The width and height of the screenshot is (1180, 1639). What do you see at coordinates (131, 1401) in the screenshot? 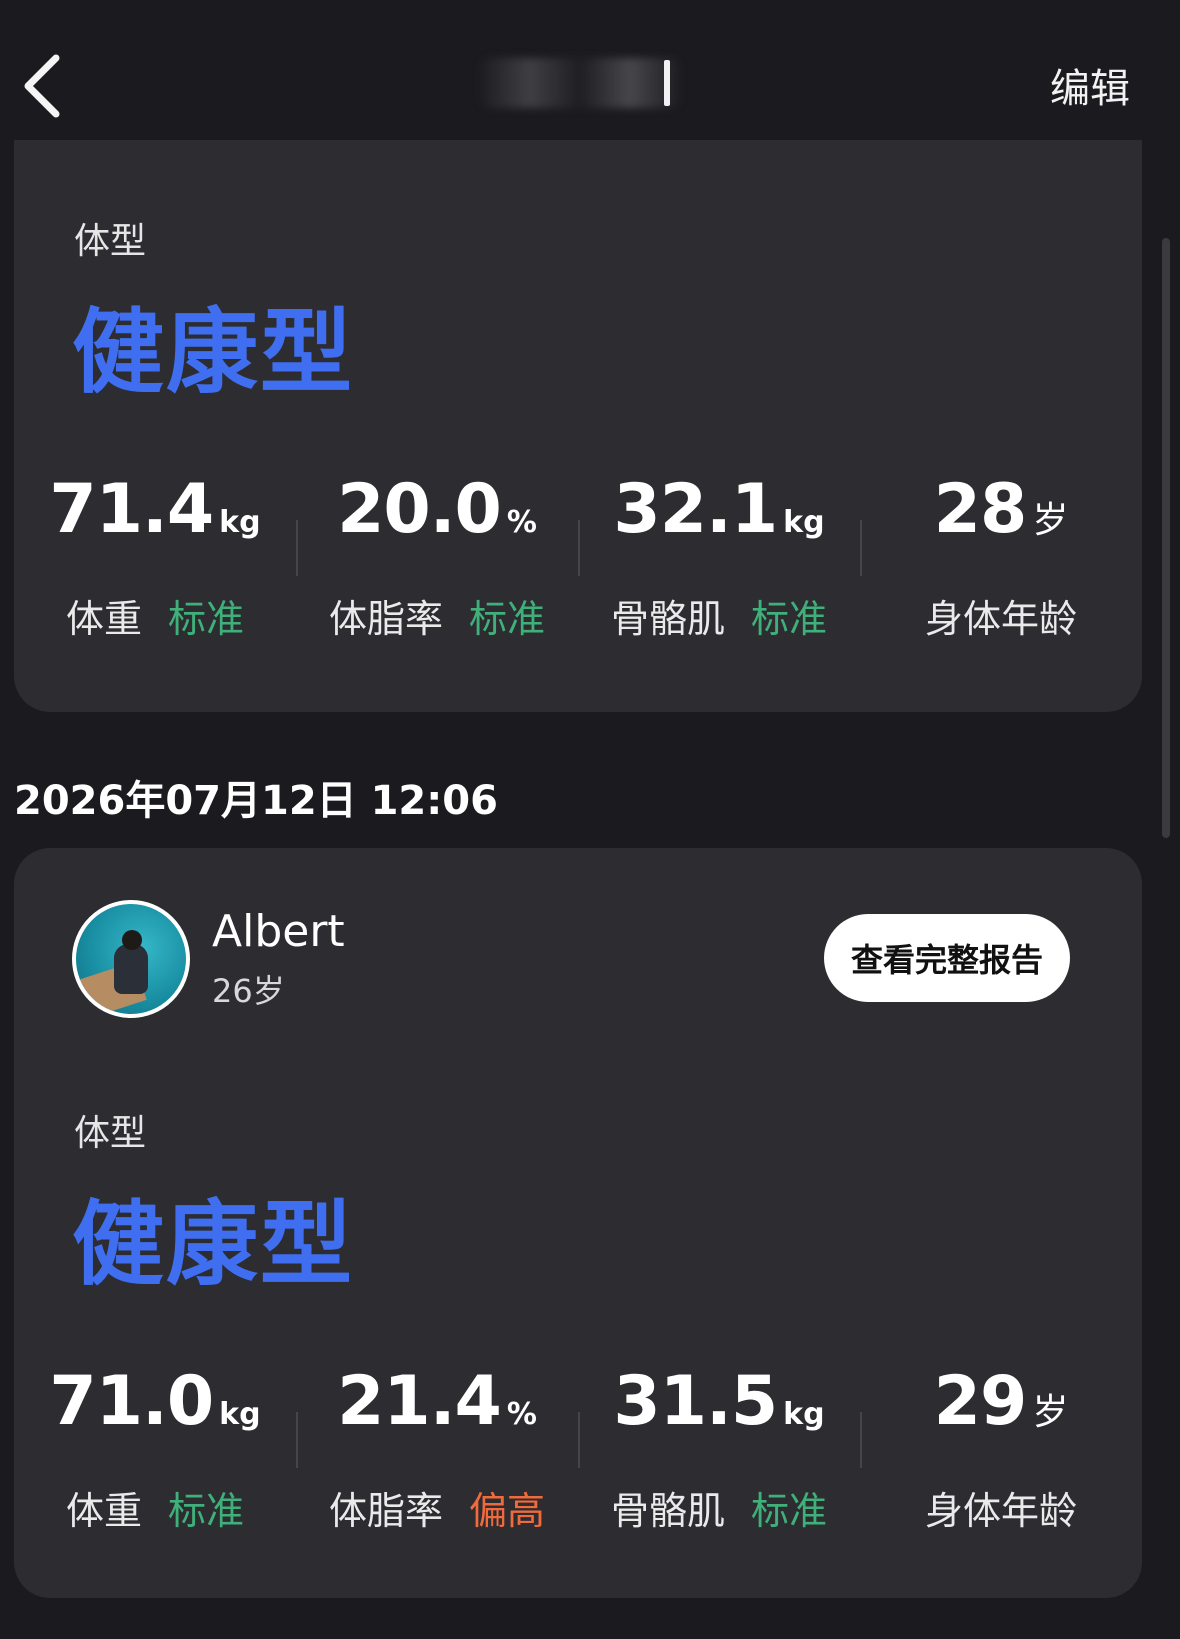
I see `metric-value: 71.0` at bounding box center [131, 1401].